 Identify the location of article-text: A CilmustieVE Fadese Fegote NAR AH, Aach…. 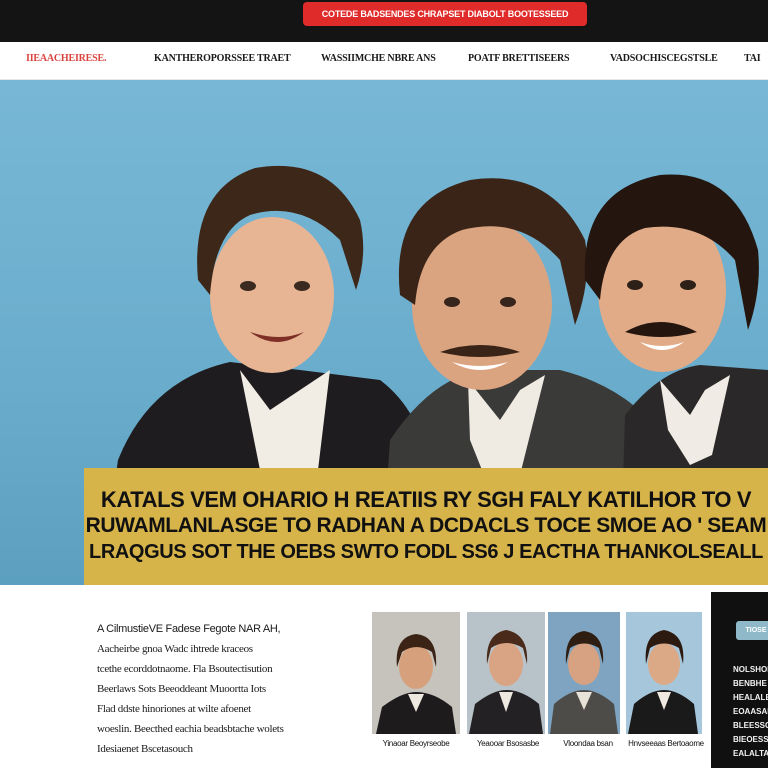
(226, 689).